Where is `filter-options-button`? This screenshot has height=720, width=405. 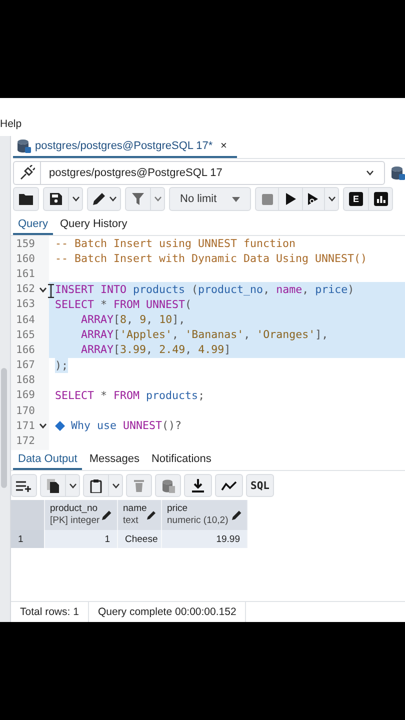 filter-options-button is located at coordinates (157, 199).